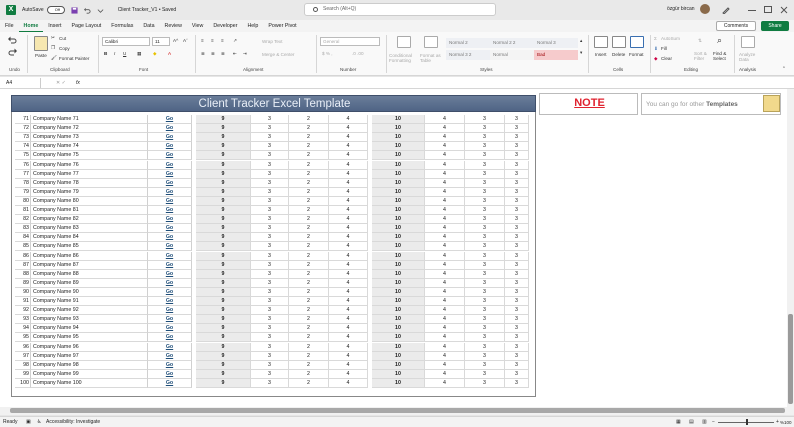 The image size is (794, 427). What do you see at coordinates (468, 43) in the screenshot?
I see `style-normal-2: Normal 2` at bounding box center [468, 43].